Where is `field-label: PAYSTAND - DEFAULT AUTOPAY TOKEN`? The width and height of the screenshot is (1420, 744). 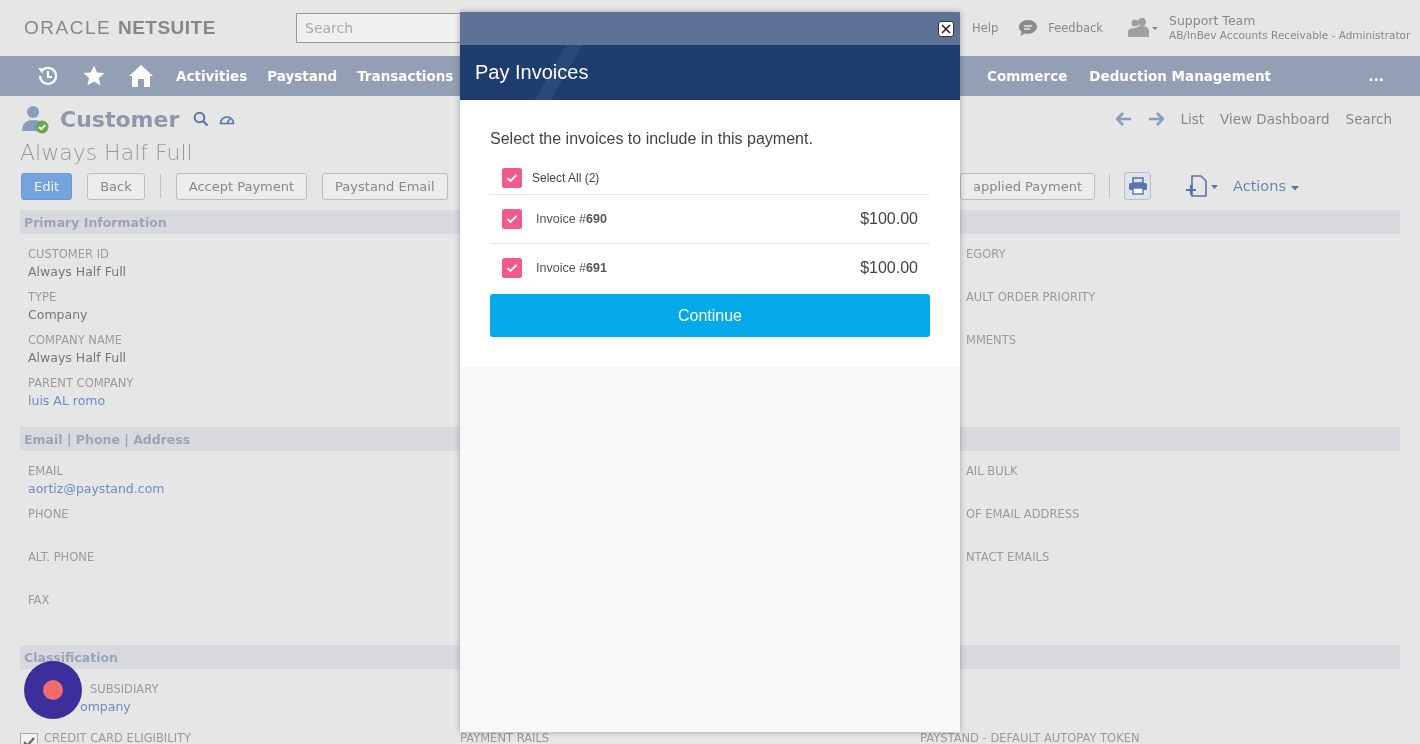
field-label: PAYSTAND - DEFAULT AUTOPAY TOKEN is located at coordinates (1030, 738).